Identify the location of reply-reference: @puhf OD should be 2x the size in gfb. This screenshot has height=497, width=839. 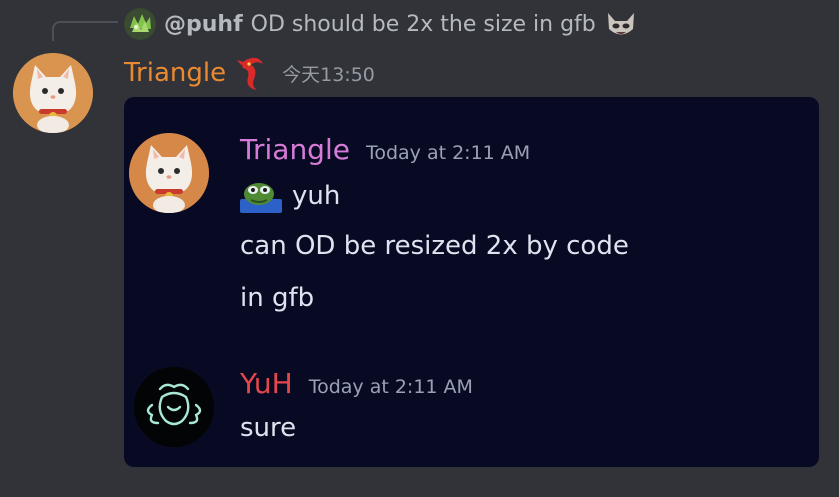
(381, 24).